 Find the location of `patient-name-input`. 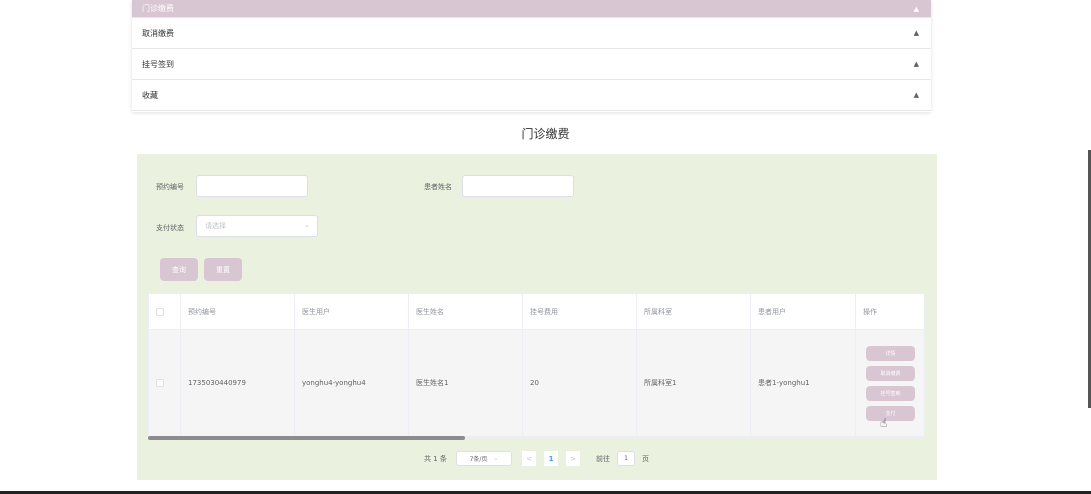

patient-name-input is located at coordinates (518, 186).